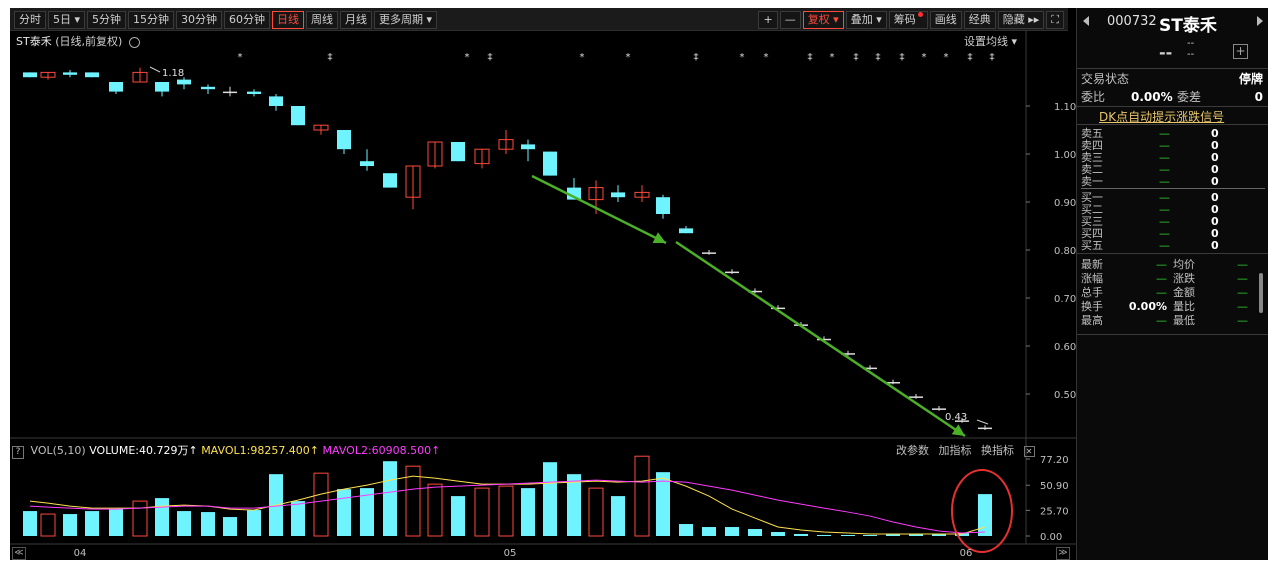 The height and width of the screenshot is (572, 1276). I want to click on orderbook-row: 卖一 — 0, so click(1171, 181).